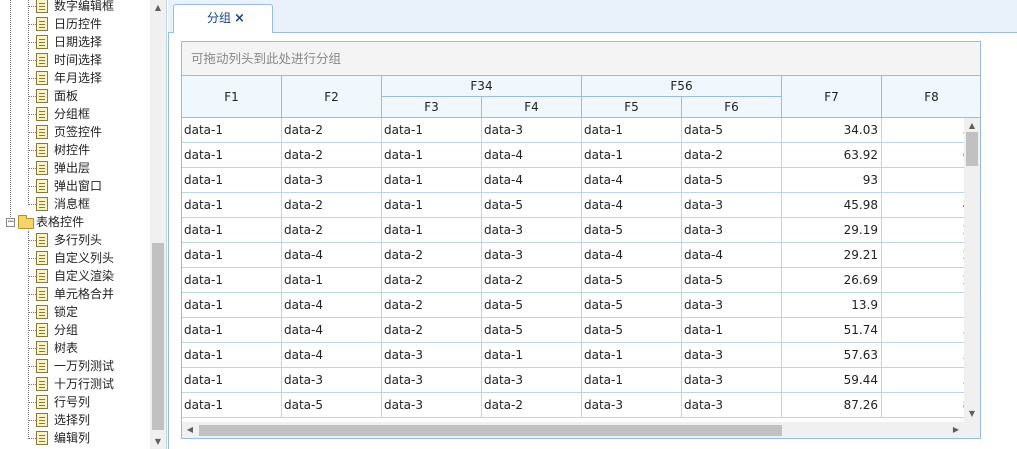 This screenshot has height=449, width=1017. Describe the element at coordinates (682, 86) in the screenshot. I see `header-f56: F56` at that location.